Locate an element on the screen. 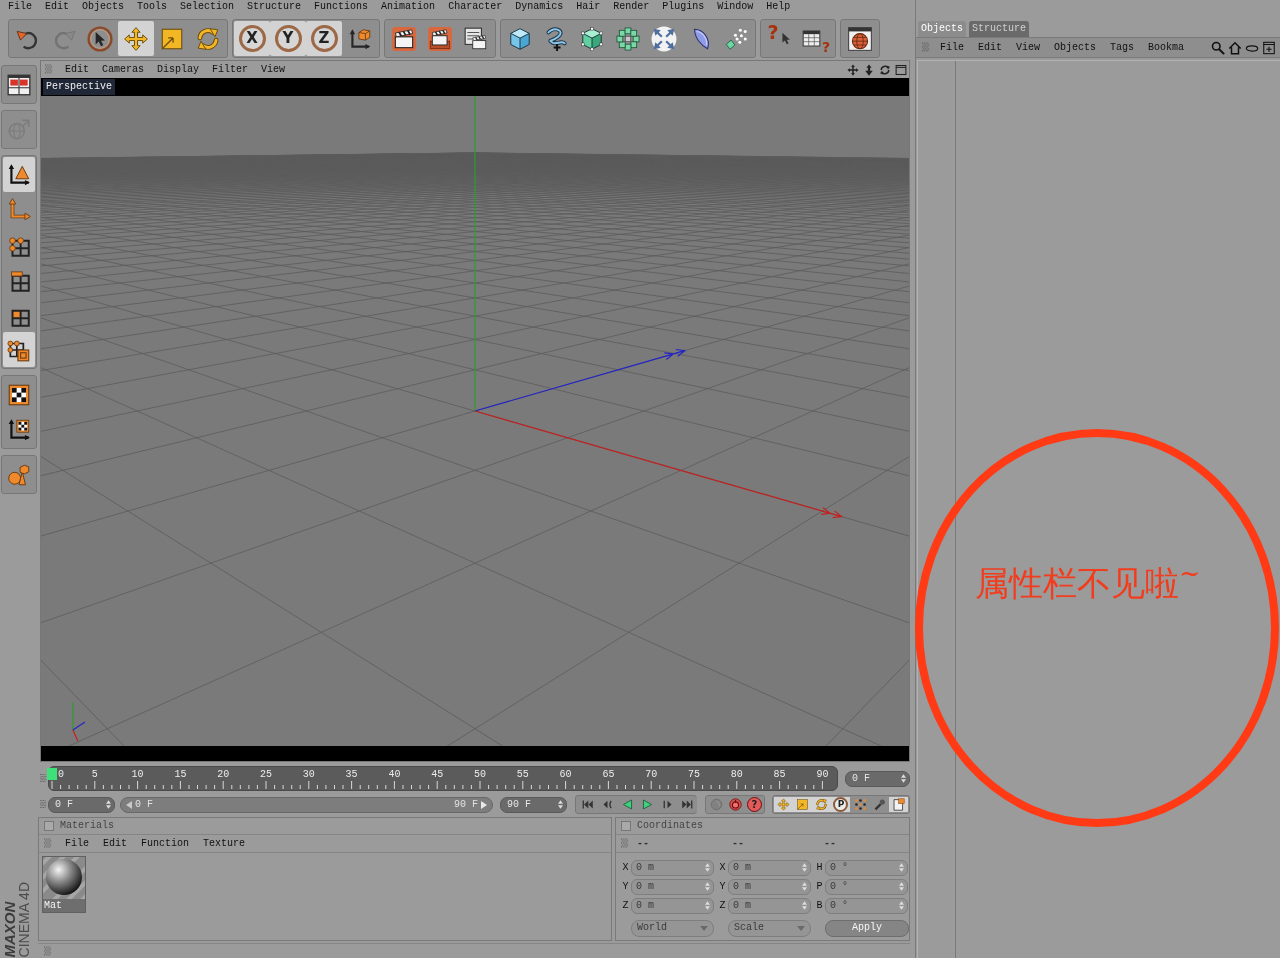 The height and width of the screenshot is (958, 1280). zoom-arrow-icon is located at coordinates (869, 69).